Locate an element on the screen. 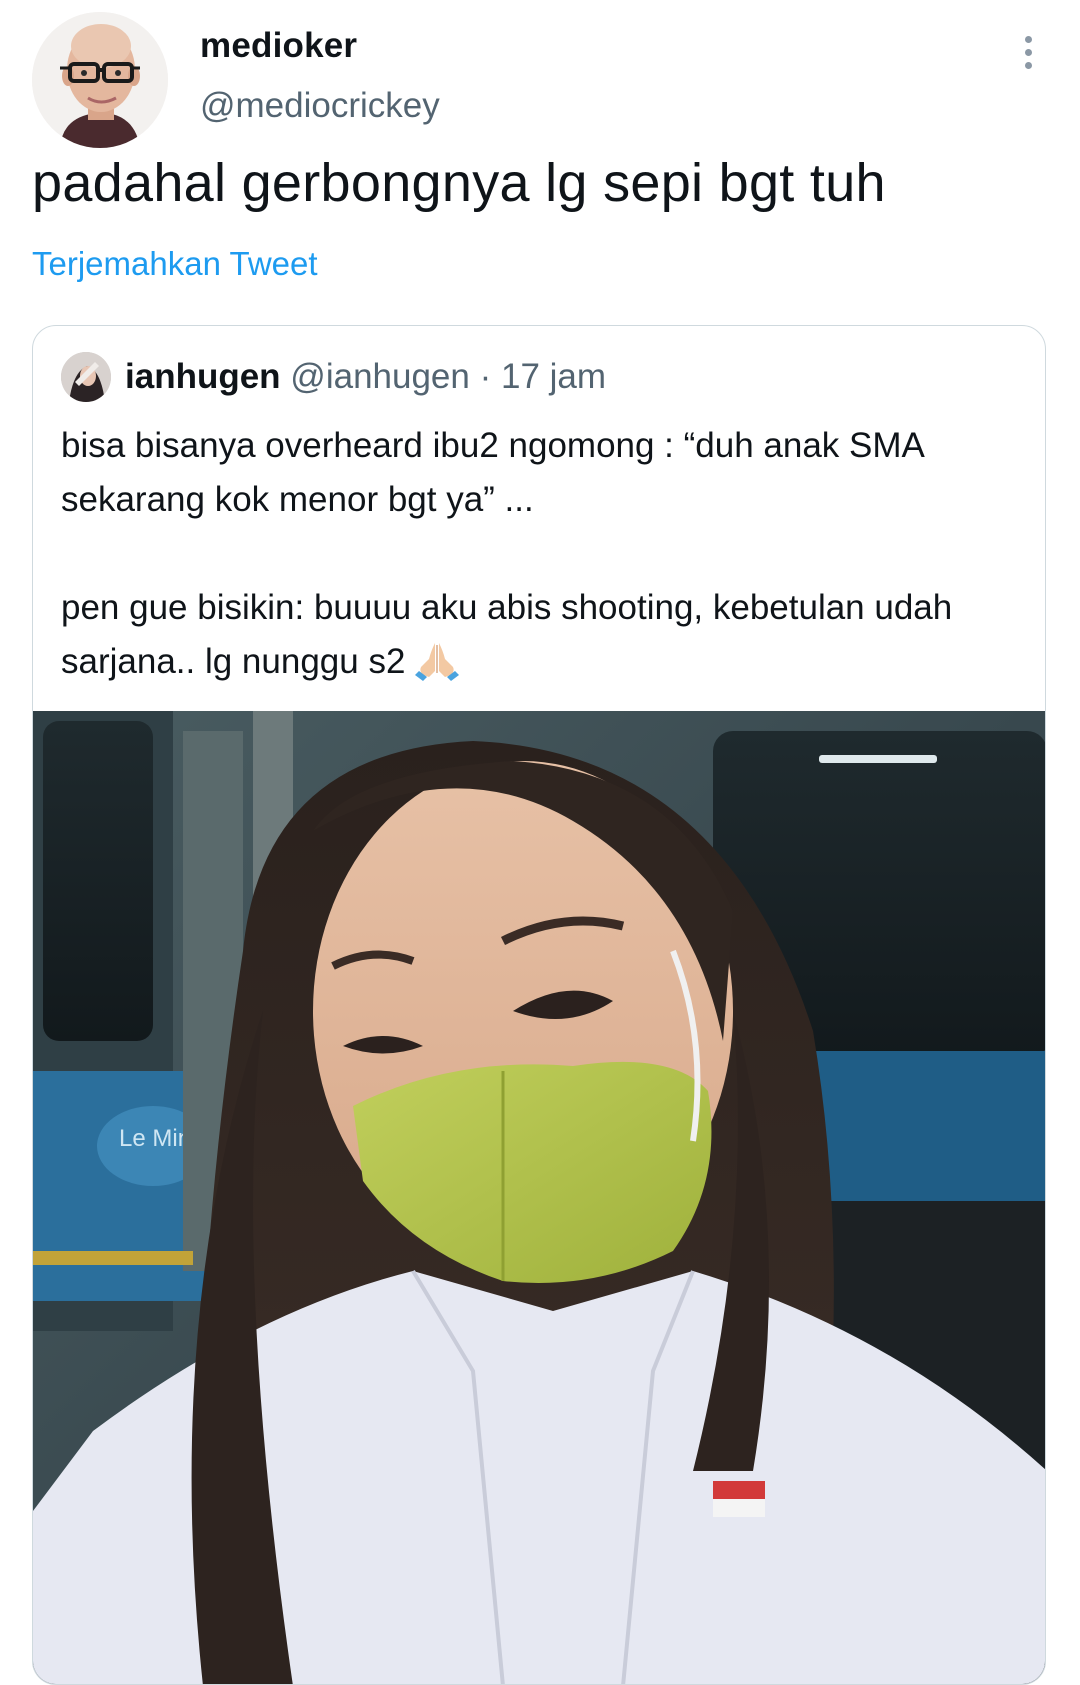  quoted-tweet-header: ianhugen @ianhugen · 17 jam is located at coordinates (365, 377).